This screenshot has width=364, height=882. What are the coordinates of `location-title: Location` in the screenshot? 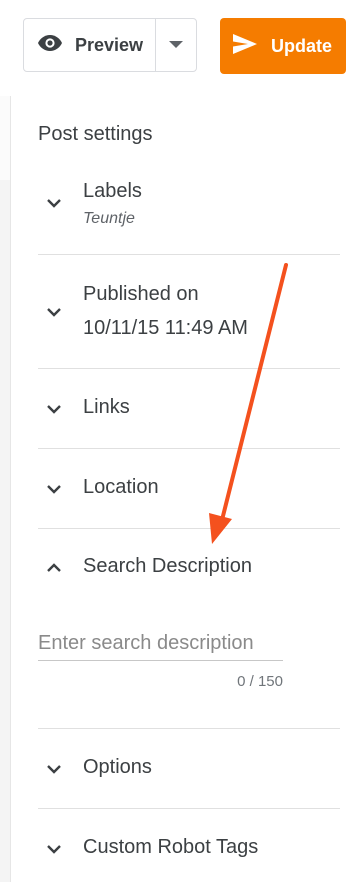 It's located at (121, 487).